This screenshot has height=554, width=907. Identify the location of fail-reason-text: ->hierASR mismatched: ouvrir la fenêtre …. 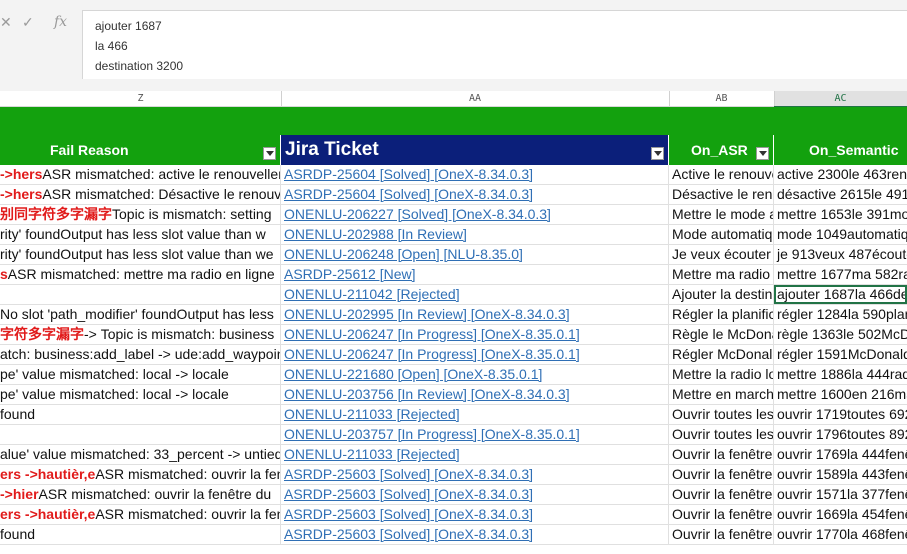
(135, 494).